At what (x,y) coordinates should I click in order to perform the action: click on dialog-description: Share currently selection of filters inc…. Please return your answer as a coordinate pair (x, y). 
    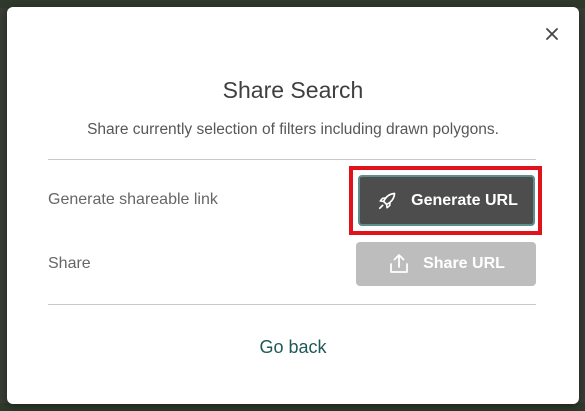
    Looking at the image, I should click on (293, 129).